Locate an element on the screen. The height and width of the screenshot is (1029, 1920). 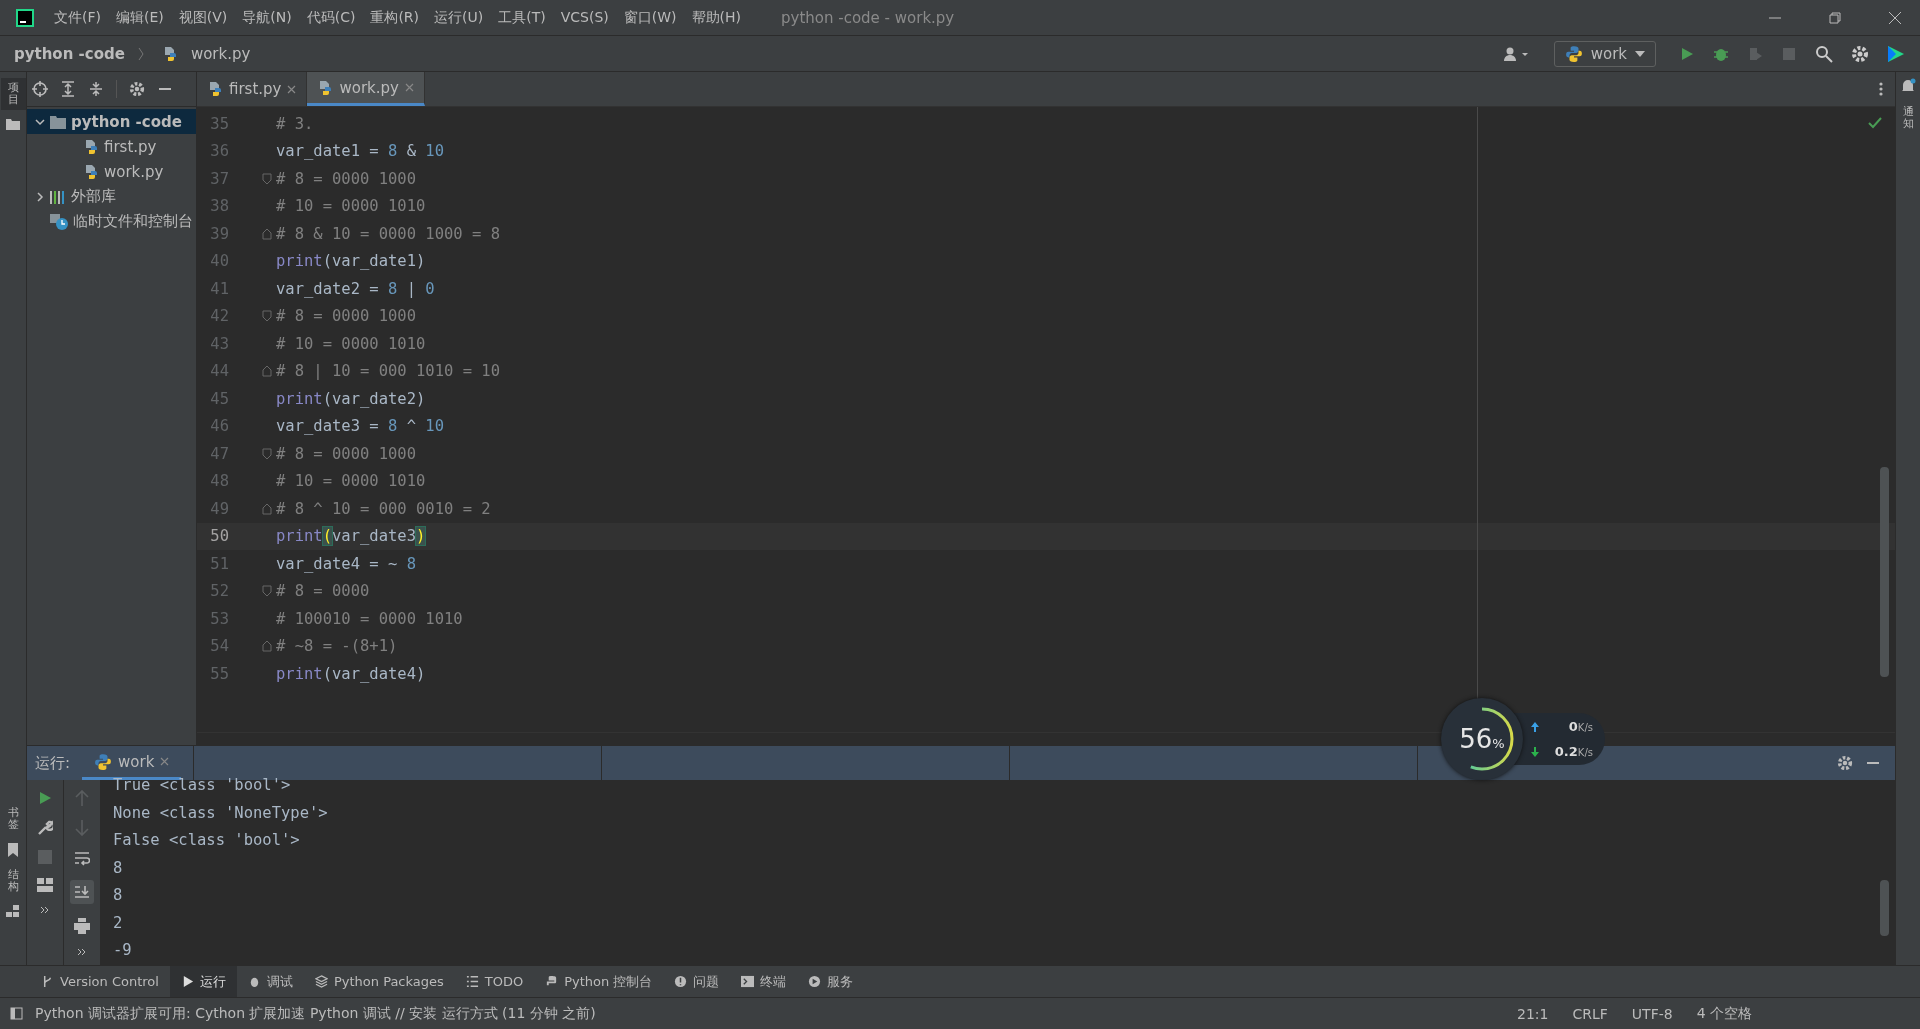
tree-item: work.py is located at coordinates (111, 171).